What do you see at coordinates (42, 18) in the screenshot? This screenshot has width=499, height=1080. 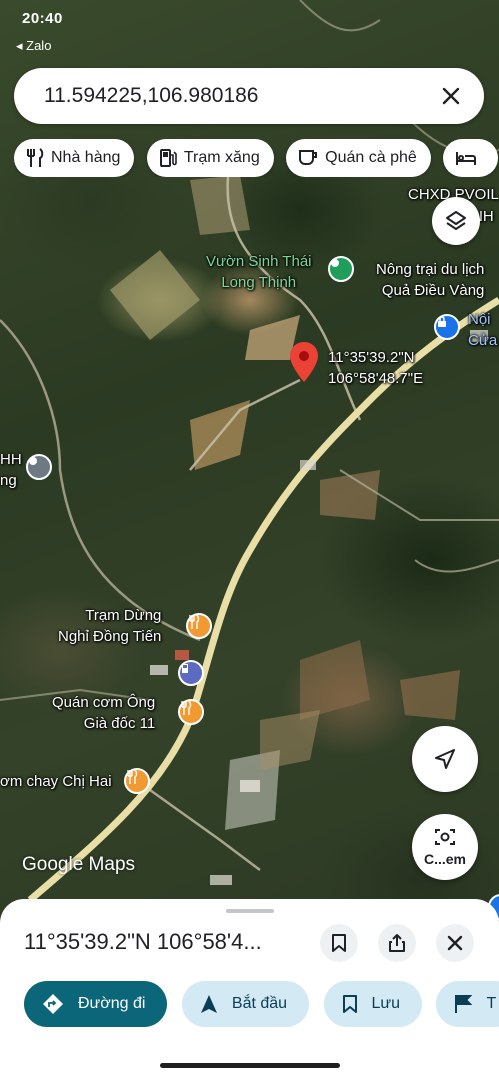 I see `status-time: 20:40` at bounding box center [42, 18].